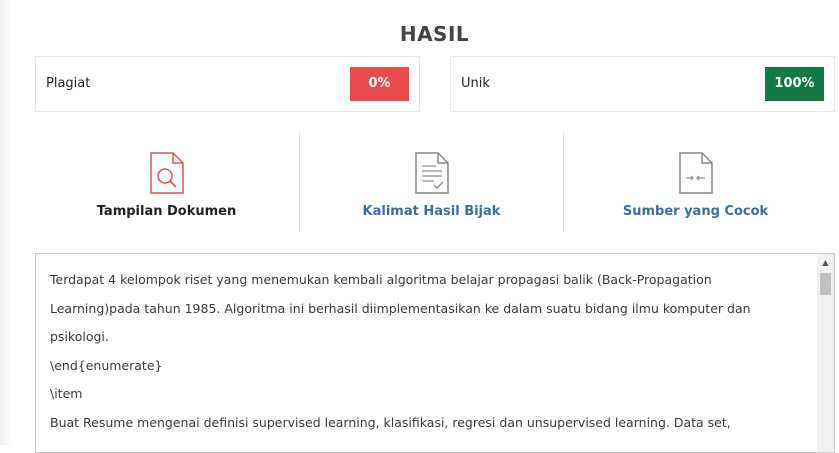 This screenshot has height=453, width=839. What do you see at coordinates (106, 365) in the screenshot?
I see `document-text-line: \end{enumerate}` at bounding box center [106, 365].